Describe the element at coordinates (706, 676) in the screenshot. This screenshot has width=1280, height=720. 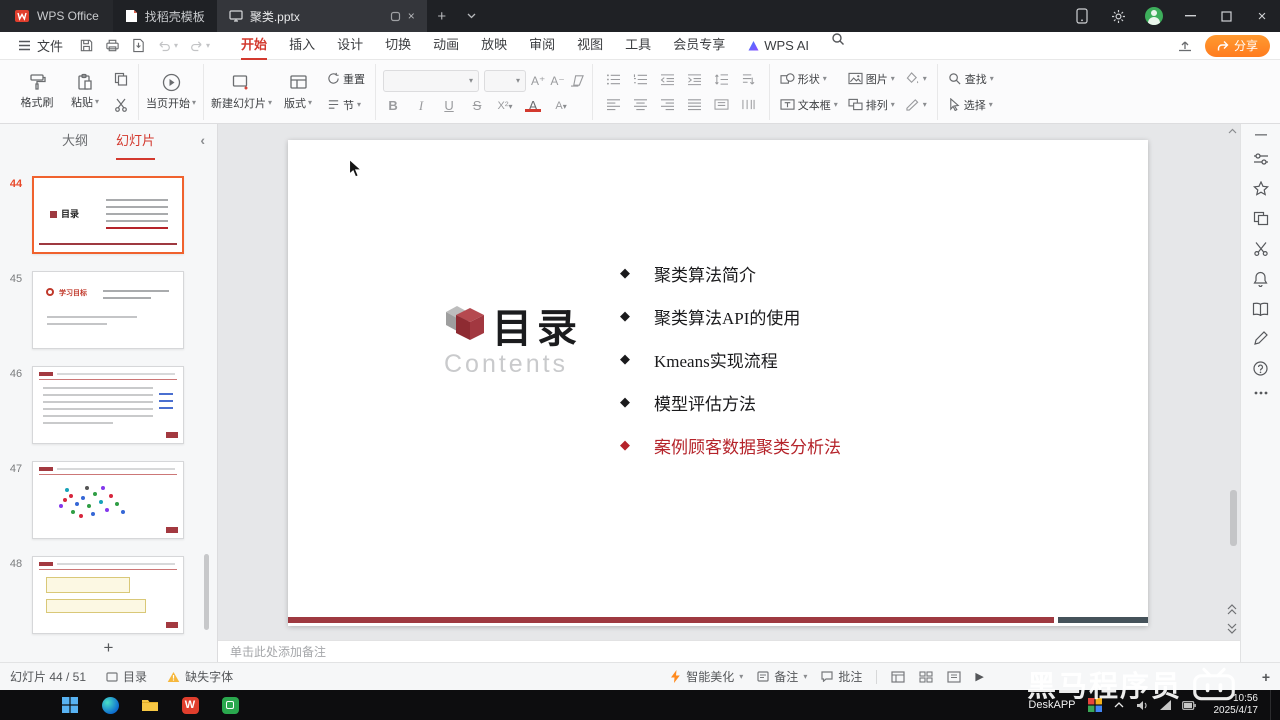
I see `beautify-button: 智能美化 ▾` at that location.